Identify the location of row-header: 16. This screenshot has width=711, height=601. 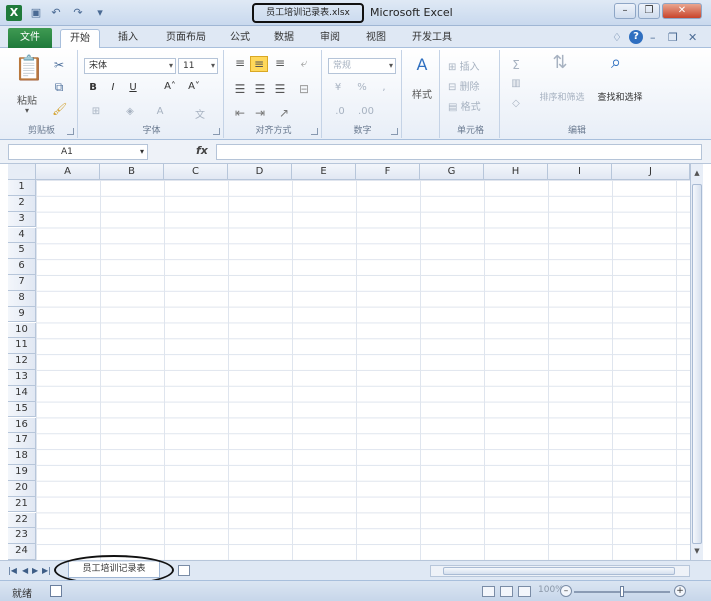
(22, 425).